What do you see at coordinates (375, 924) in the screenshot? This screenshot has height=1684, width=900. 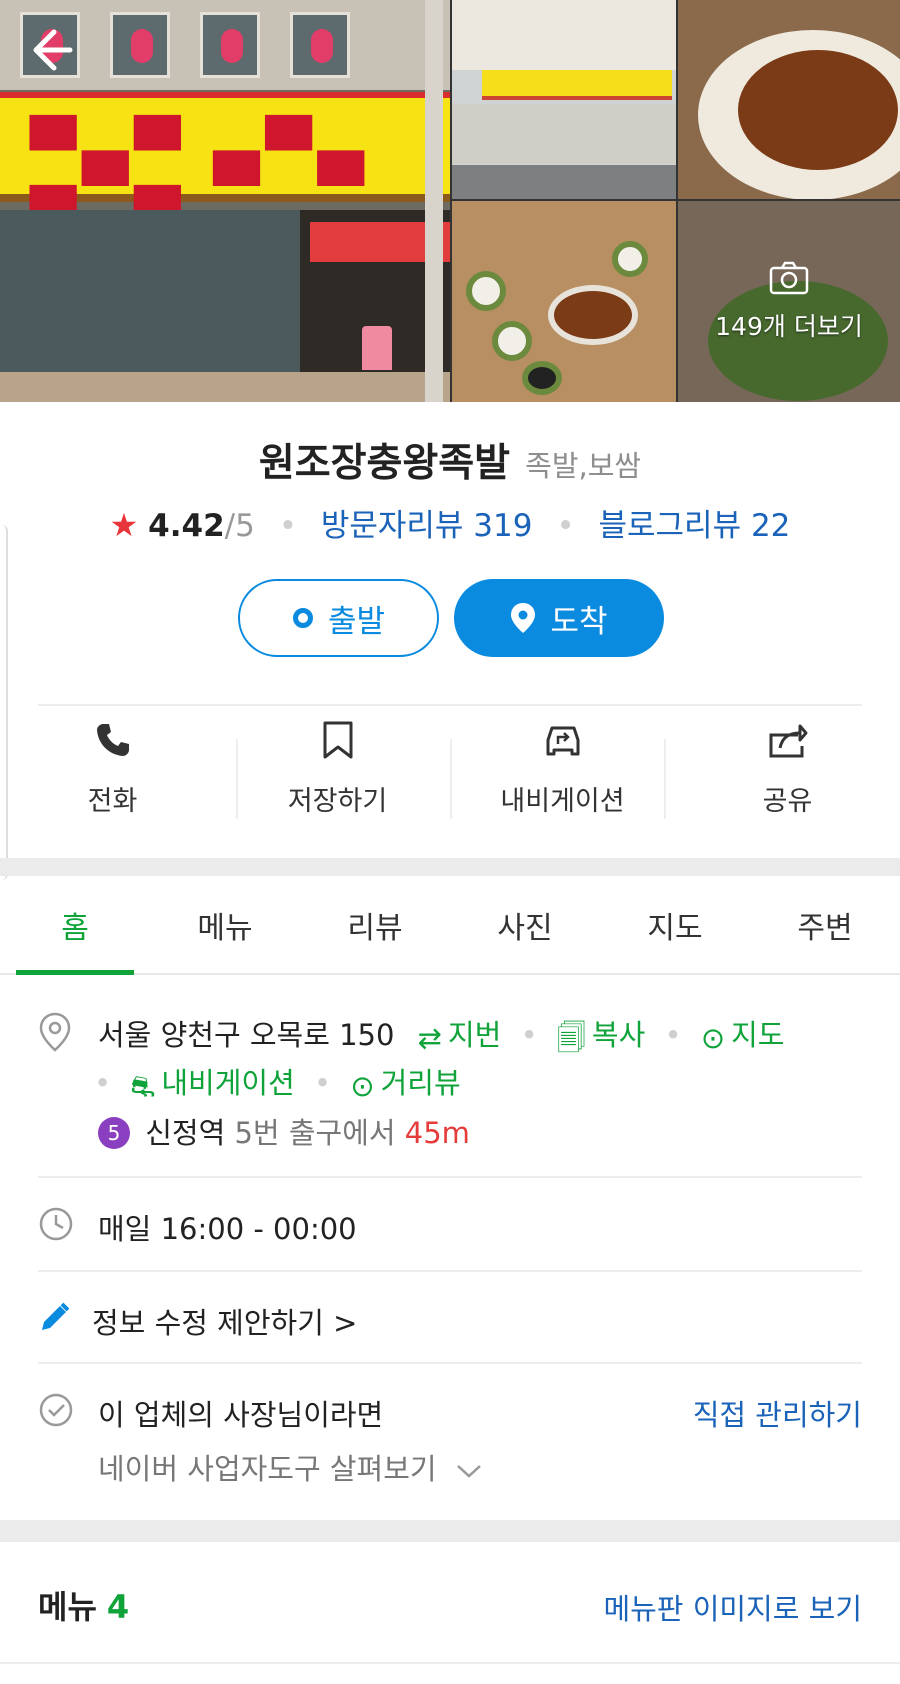 I see `tab-review: 리뷰` at bounding box center [375, 924].